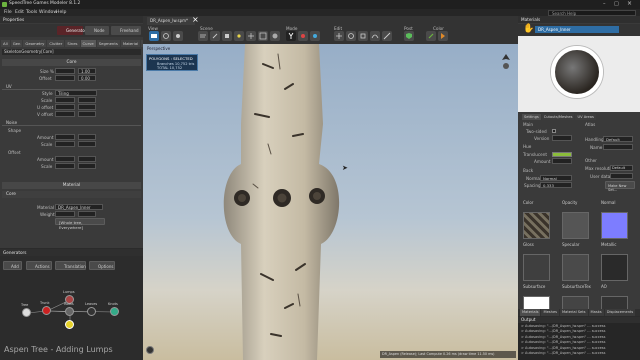 The height and width of the screenshot is (360, 640). What do you see at coordinates (166, 36) in the screenshot?
I see `orbit-button` at bounding box center [166, 36].